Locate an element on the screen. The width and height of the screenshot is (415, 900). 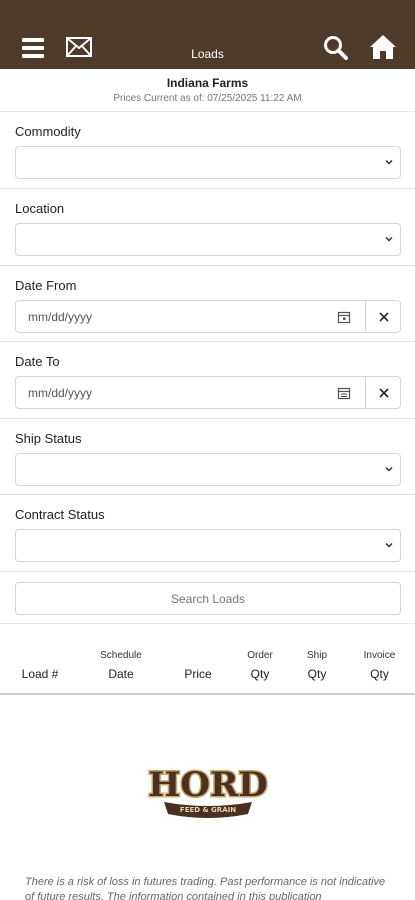
hord-feed-grain-logo: HORD HORD FEED & GRAIN is located at coordinates (208, 793).